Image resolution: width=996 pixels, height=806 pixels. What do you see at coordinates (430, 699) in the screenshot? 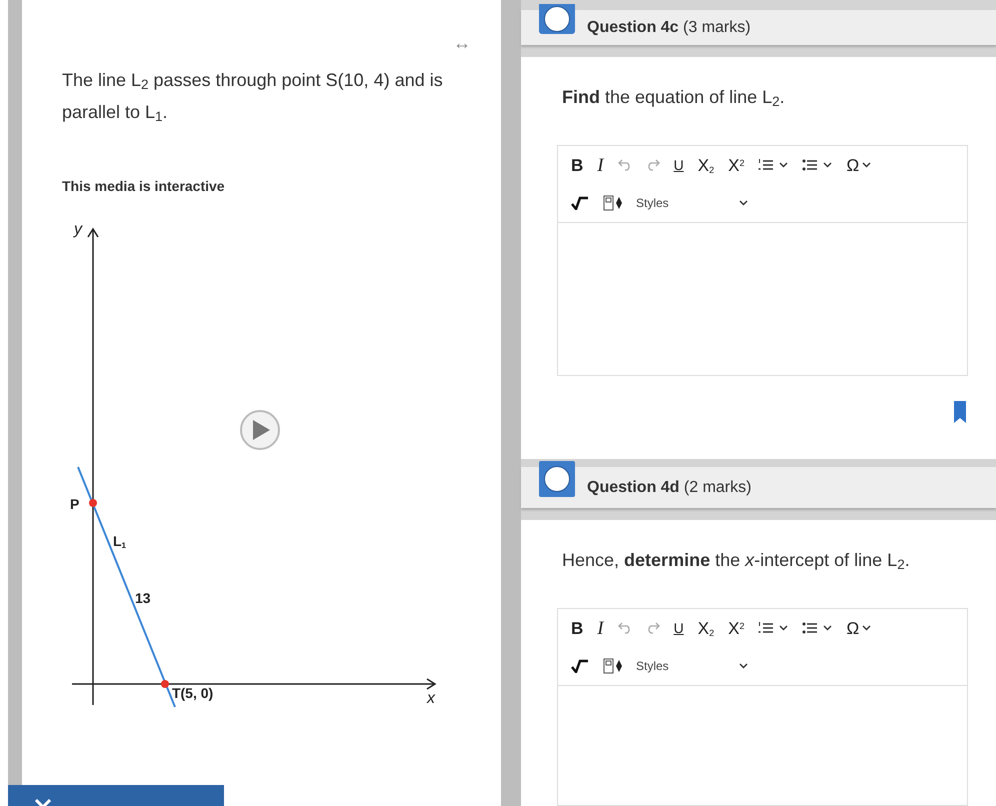
I see `axis-label: x` at bounding box center [430, 699].